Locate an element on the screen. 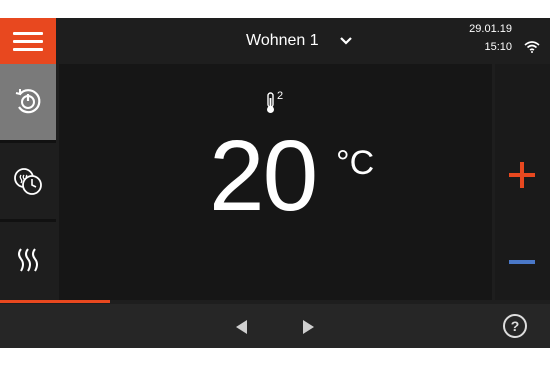 This screenshot has width=550, height=366. heating-icon is located at coordinates (28, 260).